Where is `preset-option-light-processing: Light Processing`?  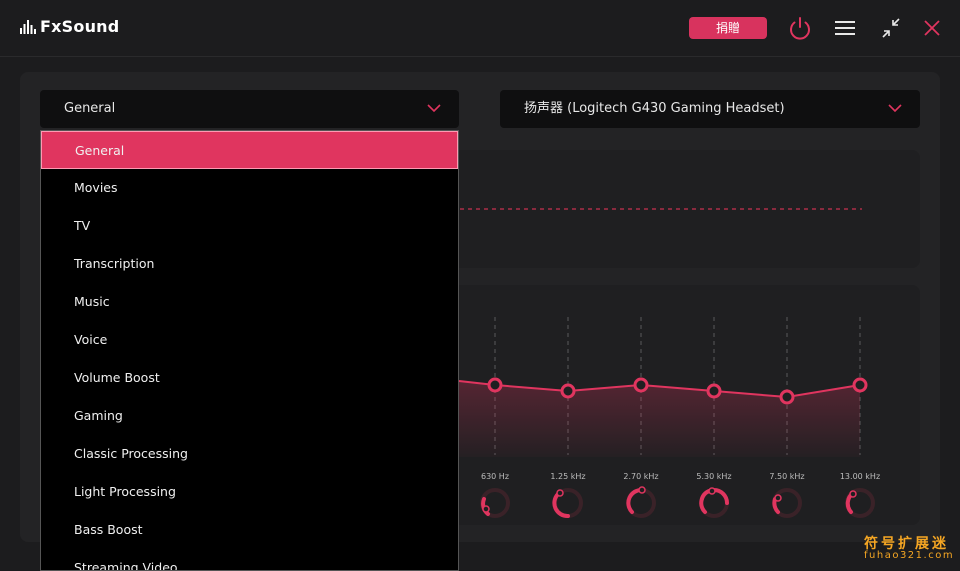 preset-option-light-processing: Light Processing is located at coordinates (249, 492).